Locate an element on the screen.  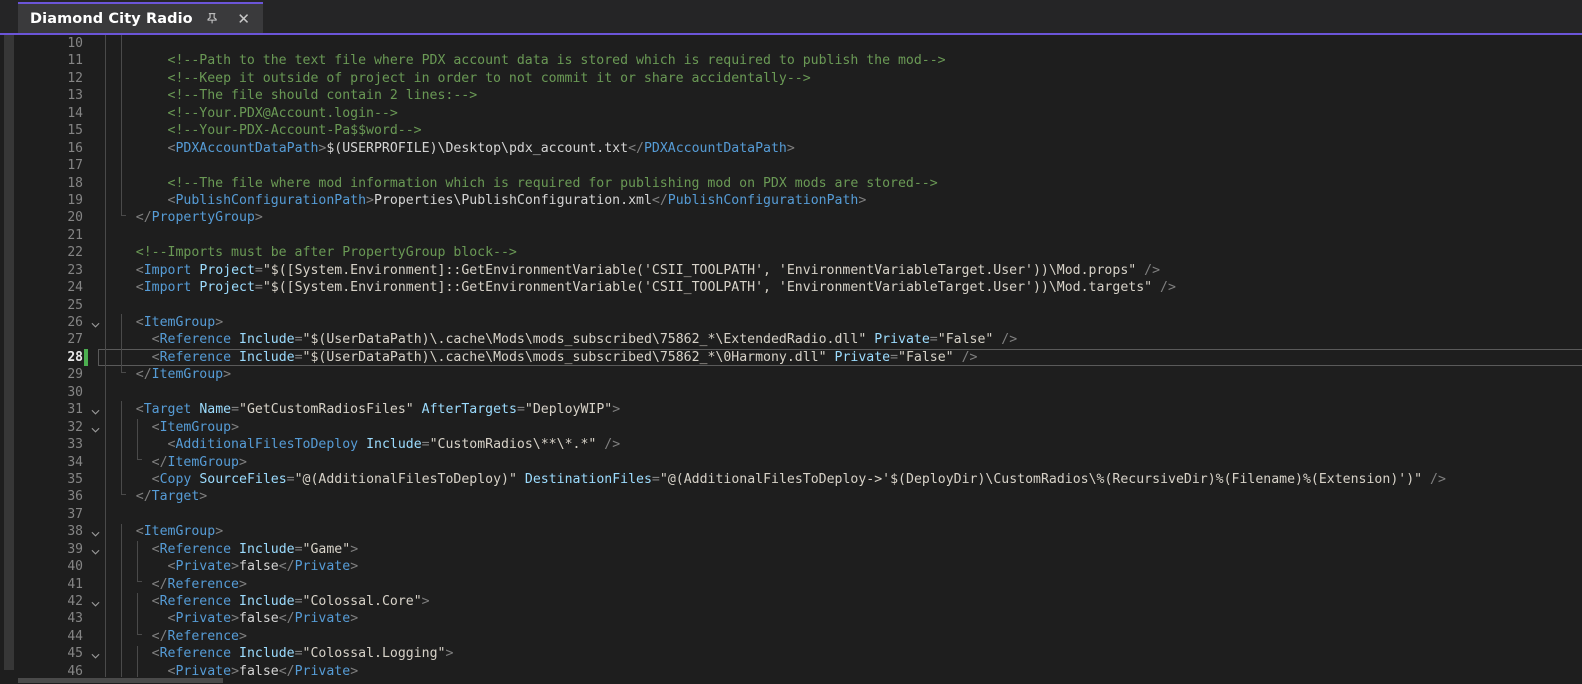
code-token: AfterTargets is located at coordinates (469, 410).